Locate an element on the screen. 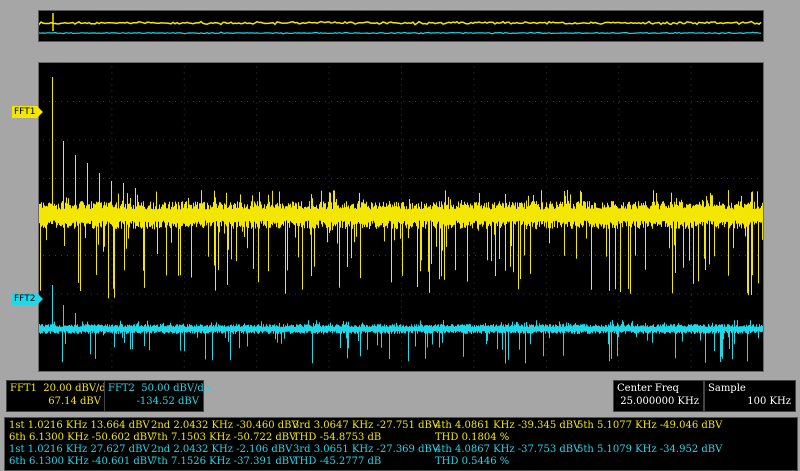 The height and width of the screenshot is (471, 800). sample-label: Sample is located at coordinates (727, 388).